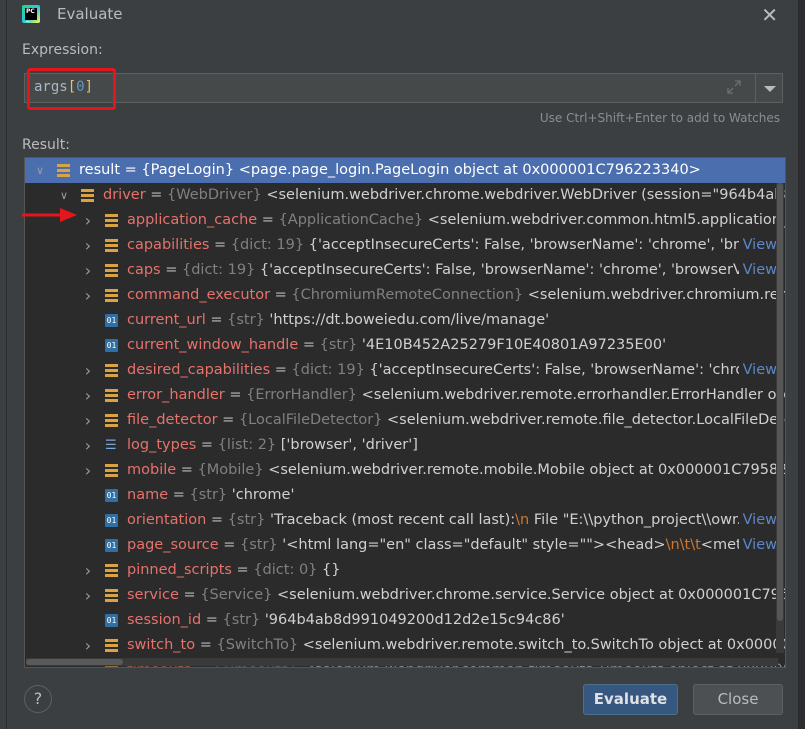 This screenshot has height=729, width=805. What do you see at coordinates (738, 699) in the screenshot?
I see `close-button: Close` at bounding box center [738, 699].